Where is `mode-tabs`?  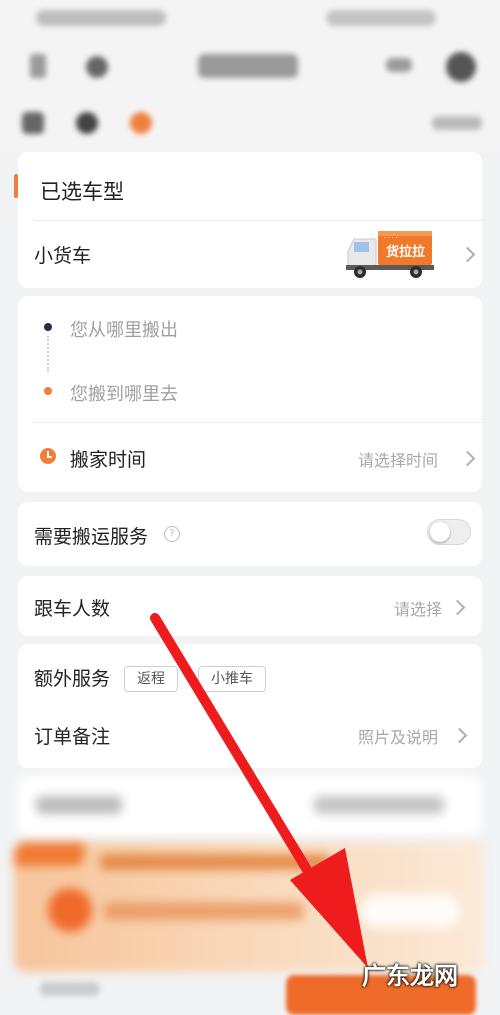
mode-tabs is located at coordinates (250, 124).